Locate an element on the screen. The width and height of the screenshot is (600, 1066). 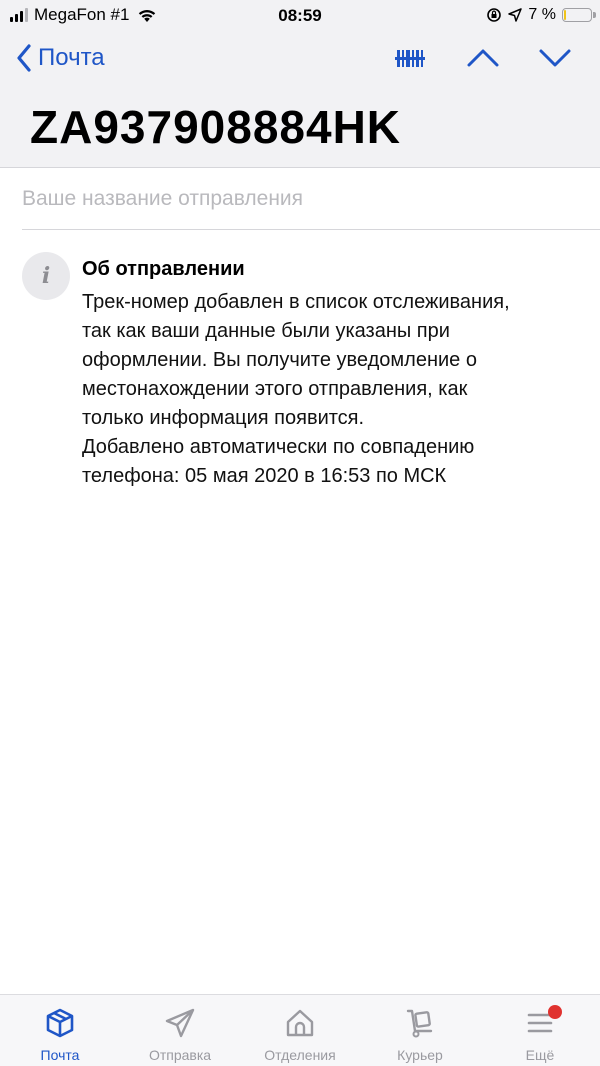
tab-otpravka: Отправка is located at coordinates (180, 1030).